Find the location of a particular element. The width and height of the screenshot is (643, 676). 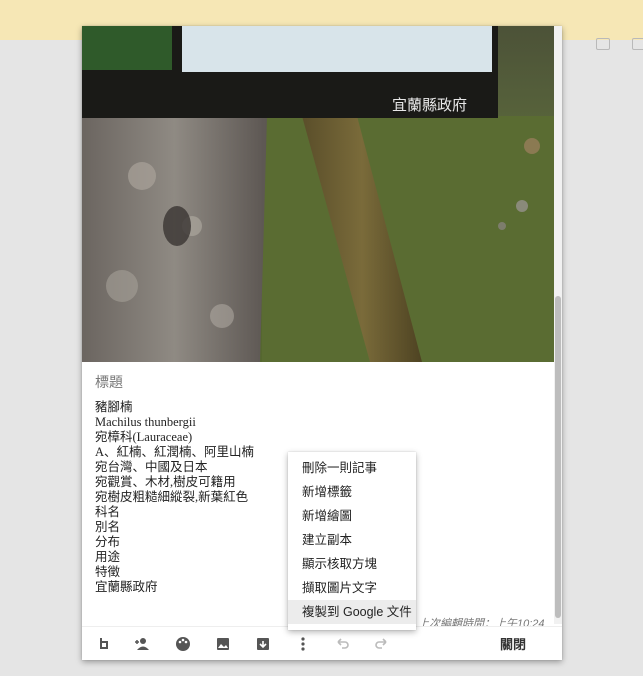

menu-item-make-copy: 建立副本 is located at coordinates (352, 540).